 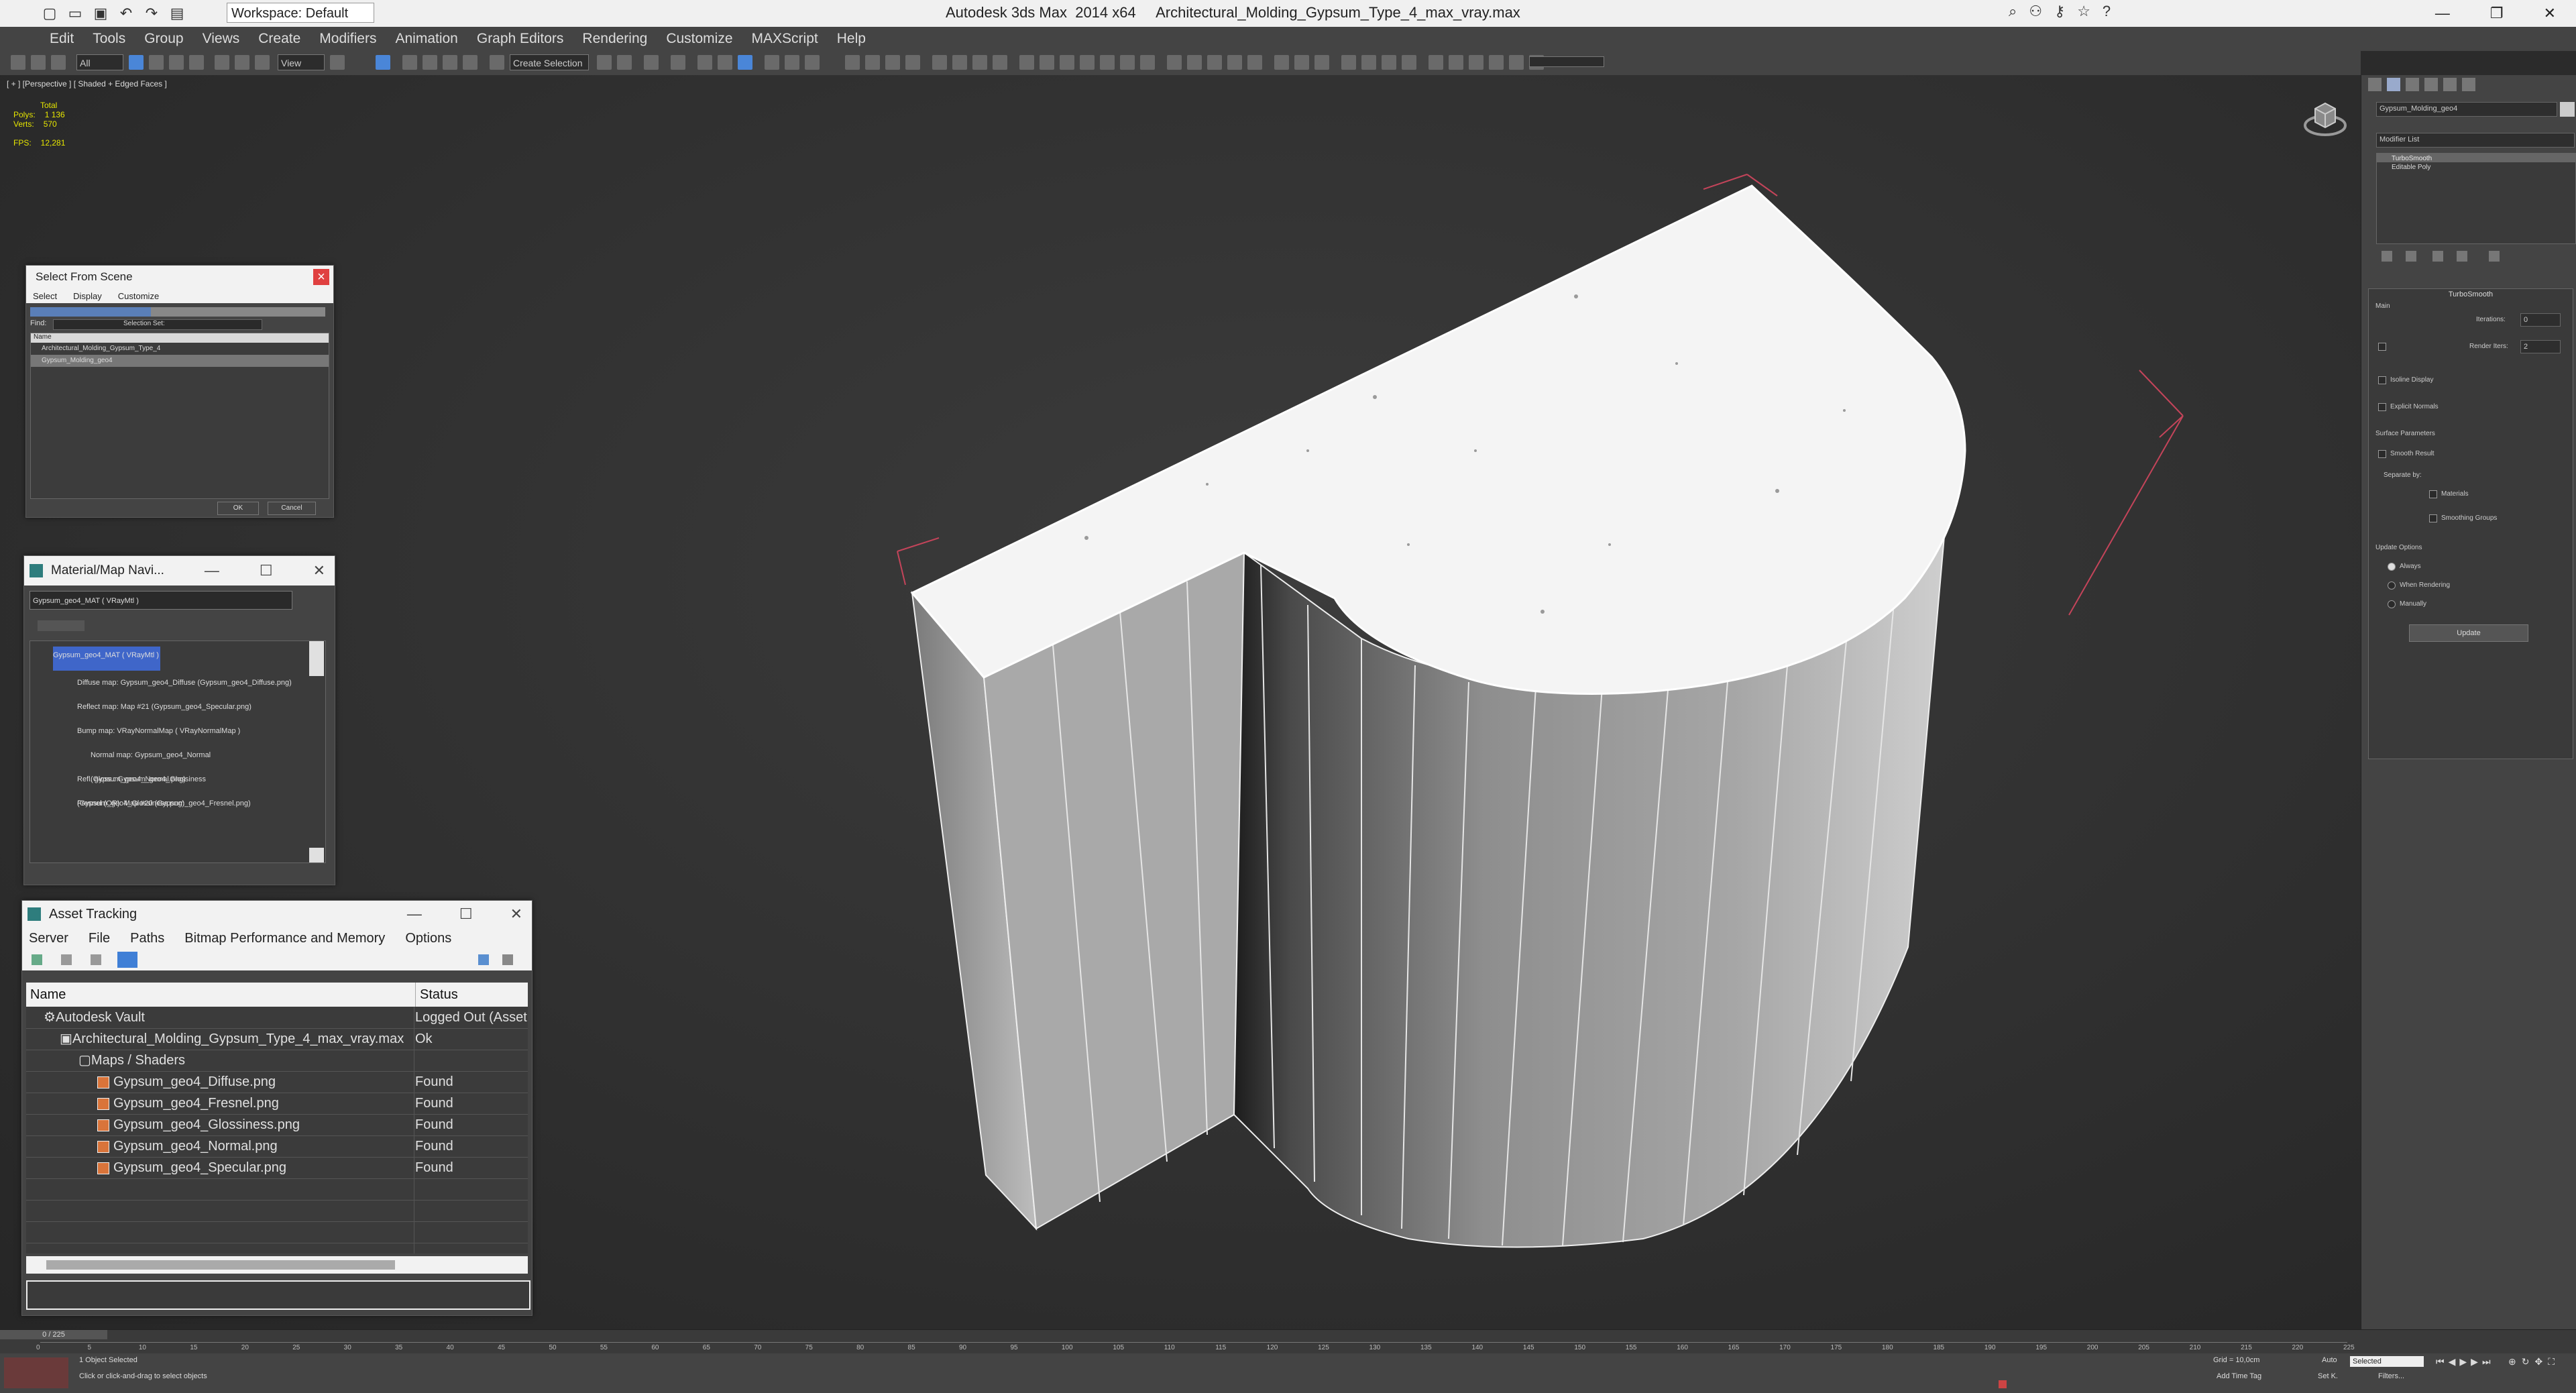 I want to click on graphite-toggle-icon, so click(x=678, y=62).